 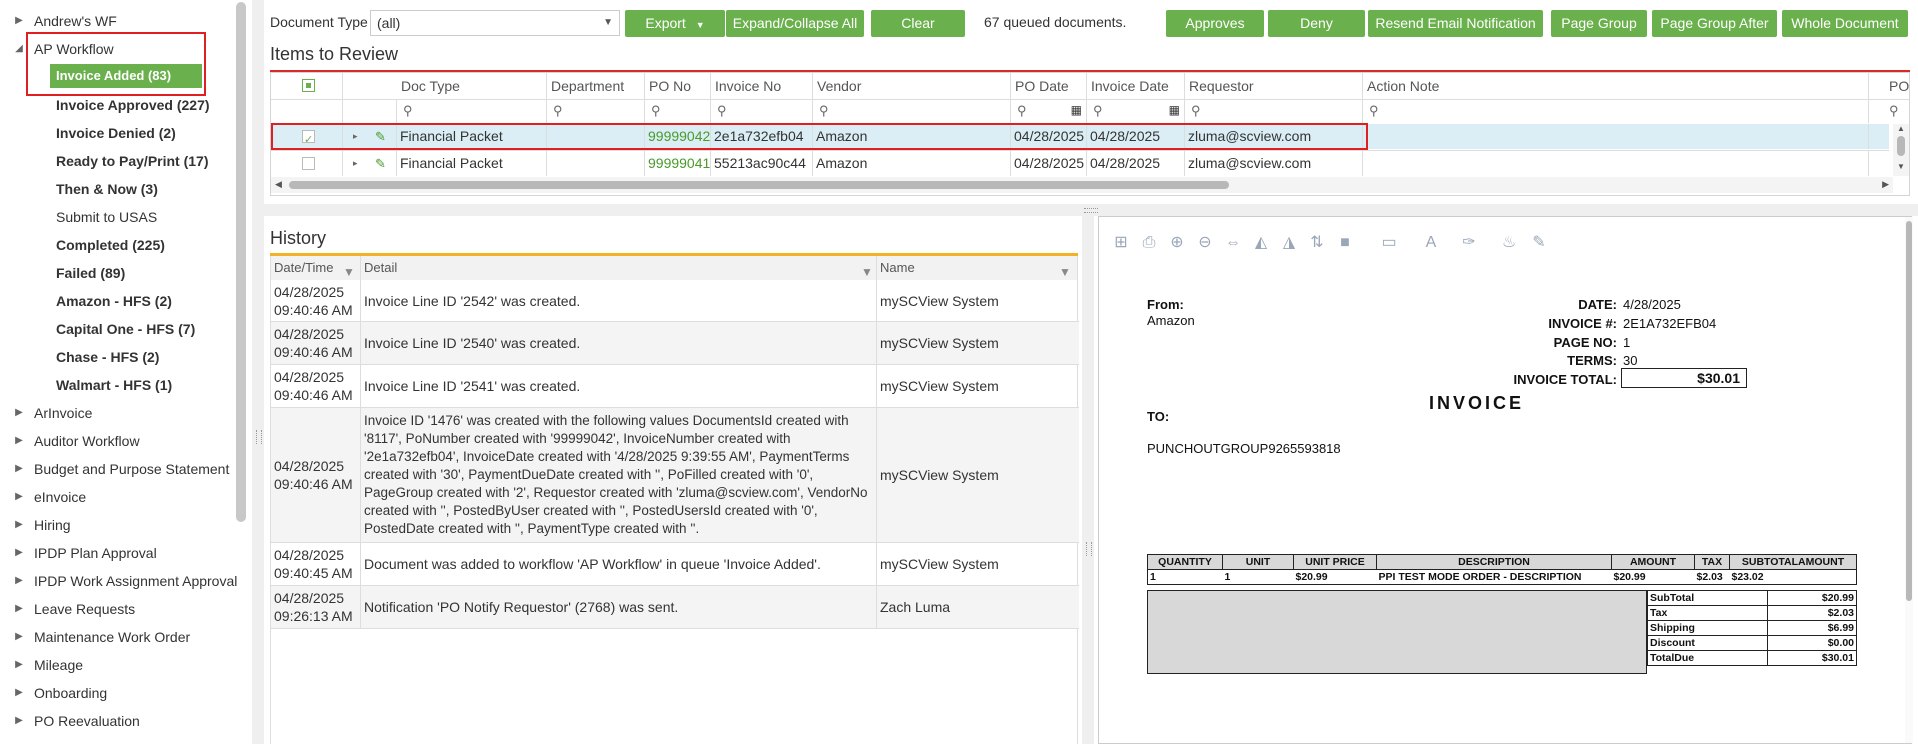 I want to click on print-icon: ⎙, so click(x=1149, y=243).